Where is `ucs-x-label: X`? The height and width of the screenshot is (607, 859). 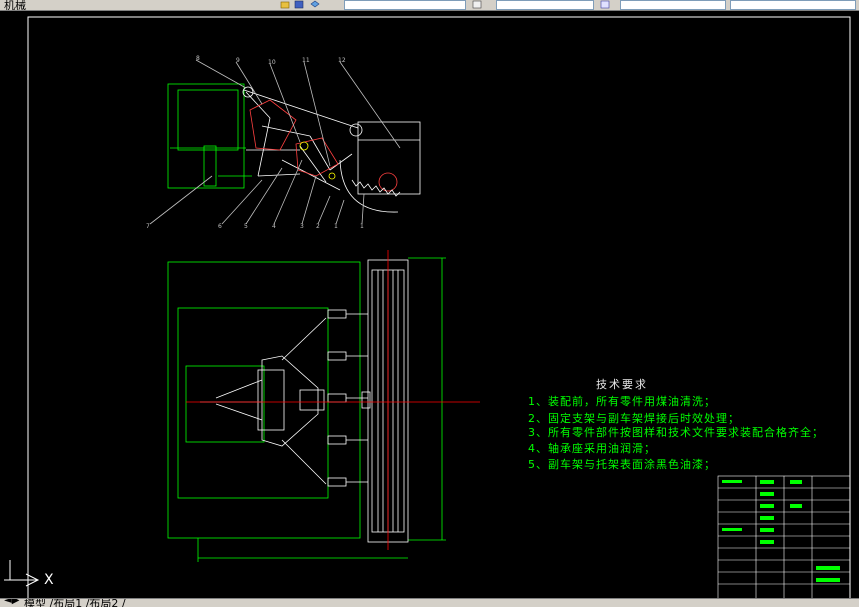
ucs-x-label: X is located at coordinates (49, 580).